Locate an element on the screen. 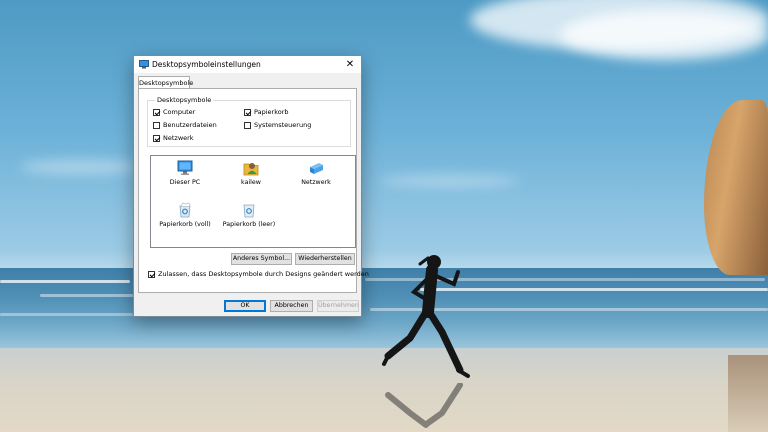  close-icon: ✕ is located at coordinates (350, 64).